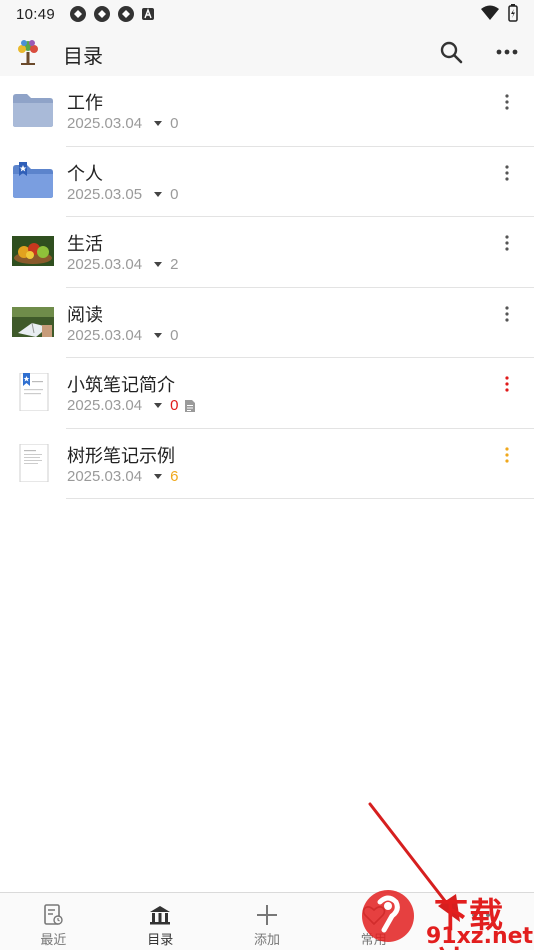  What do you see at coordinates (267, 464) in the screenshot?
I see `list-item: 树形笔记示例 2025.03.04 6` at bounding box center [267, 464].